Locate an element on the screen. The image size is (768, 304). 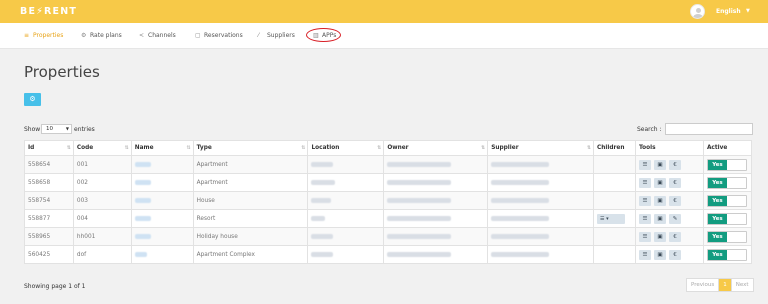
entries-select: 10 ▼ is located at coordinates (56, 129).